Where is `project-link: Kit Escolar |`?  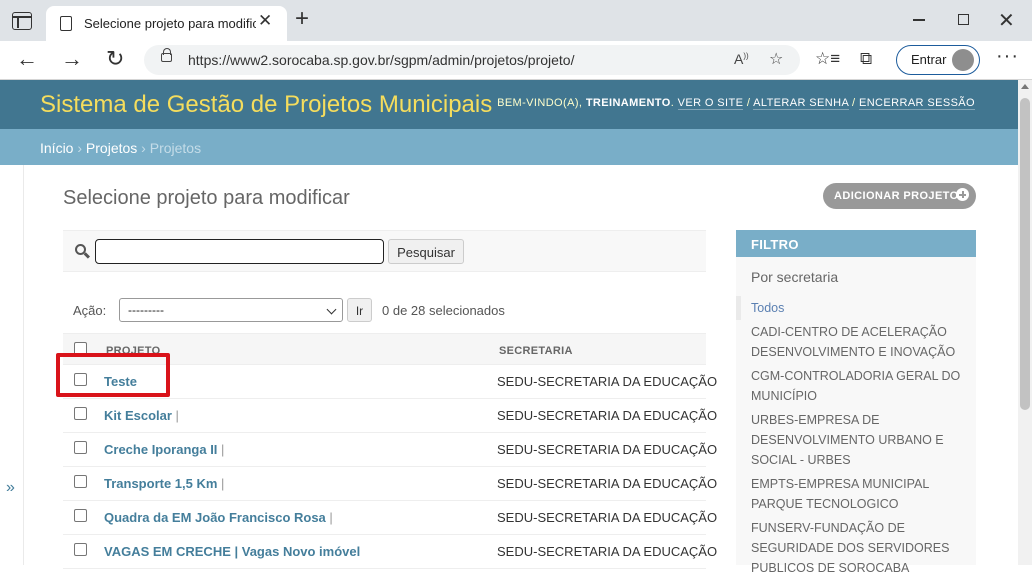
project-link: Kit Escolar | is located at coordinates (141, 415).